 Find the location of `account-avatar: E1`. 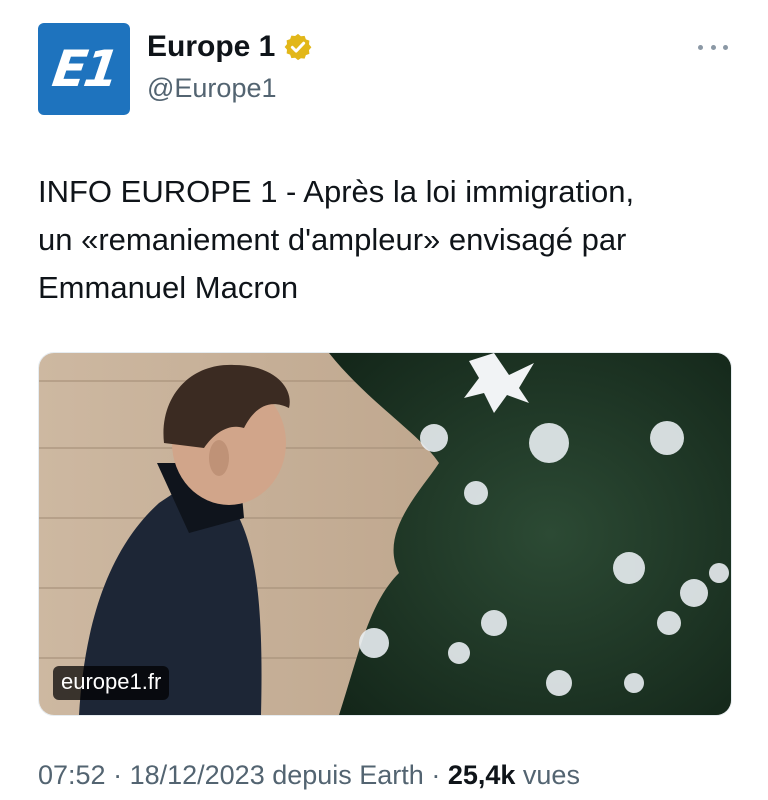

account-avatar: E1 is located at coordinates (84, 69).